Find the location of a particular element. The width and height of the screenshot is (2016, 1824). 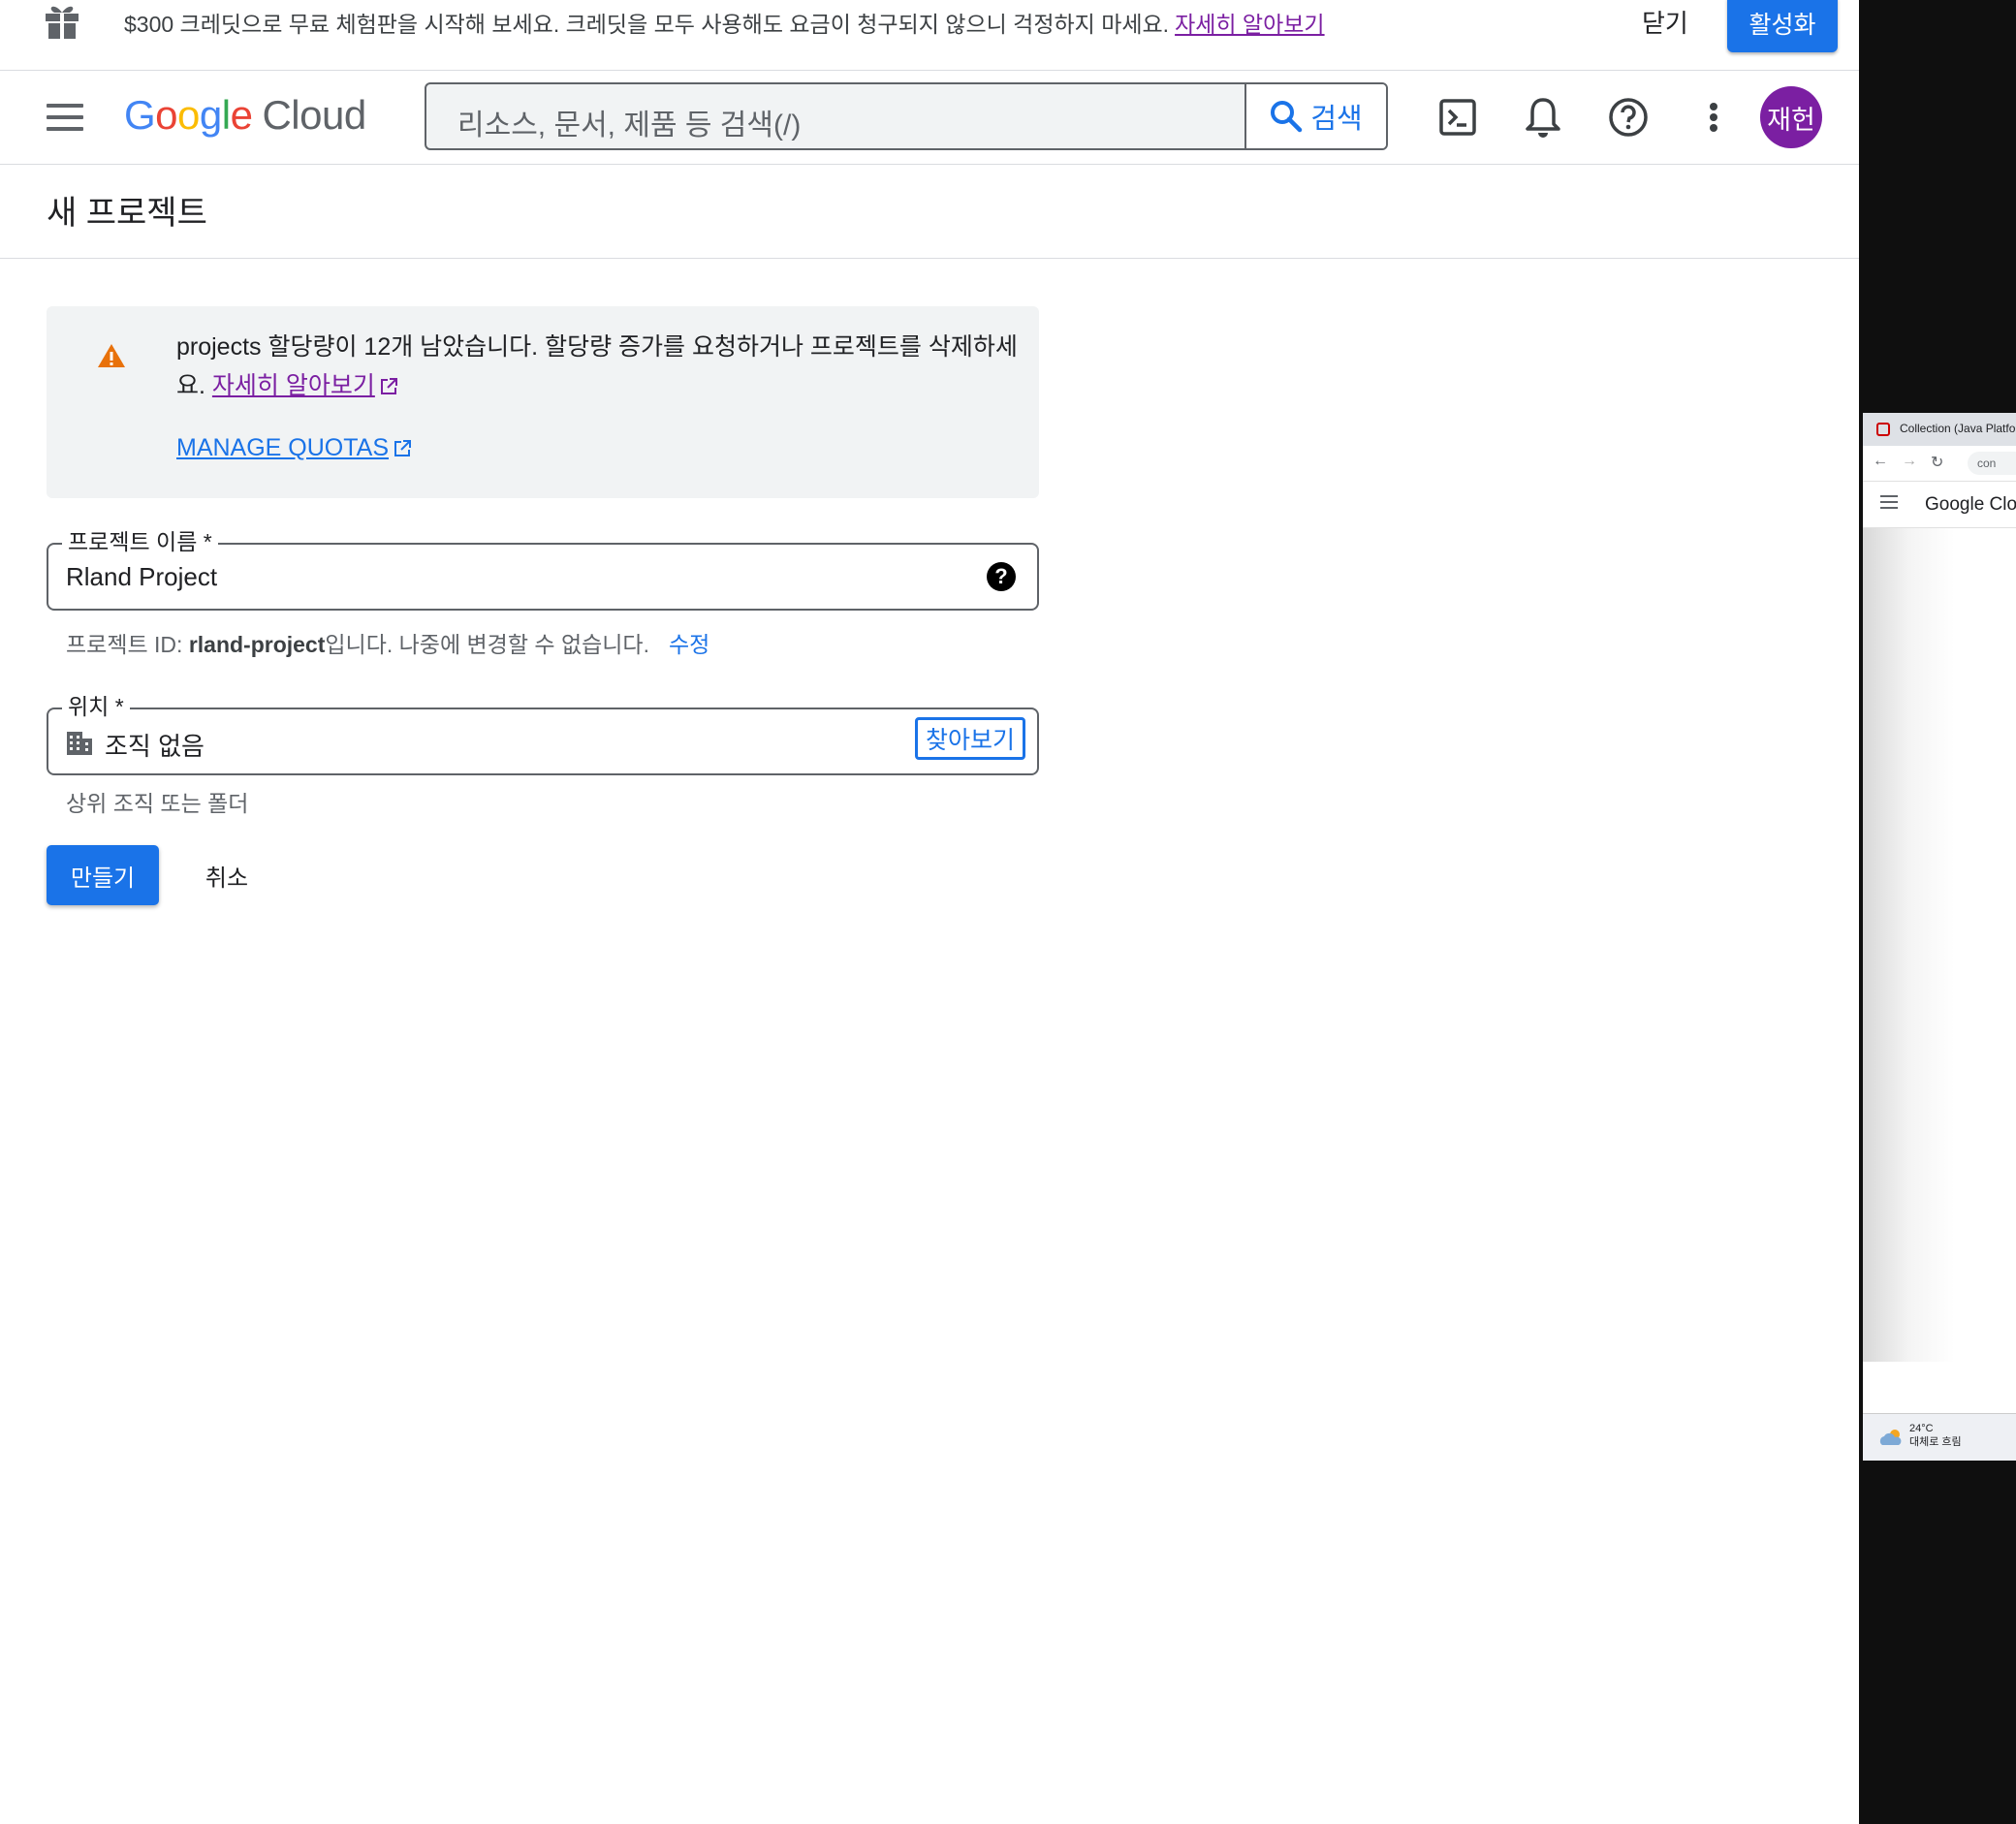

warning-icon is located at coordinates (111, 355).